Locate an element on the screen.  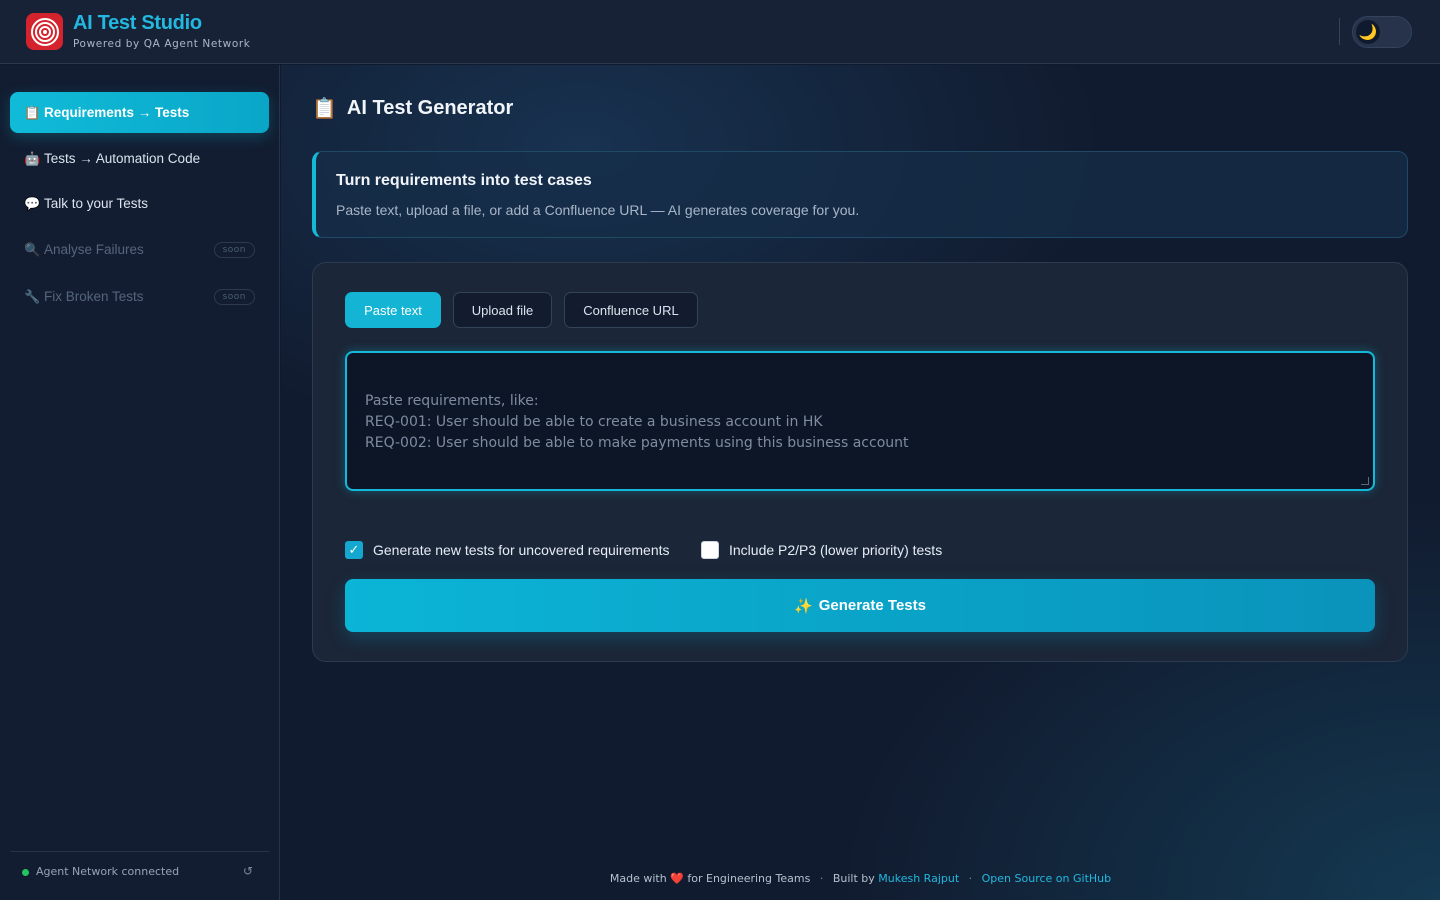
target-logo-icon is located at coordinates (44, 31).